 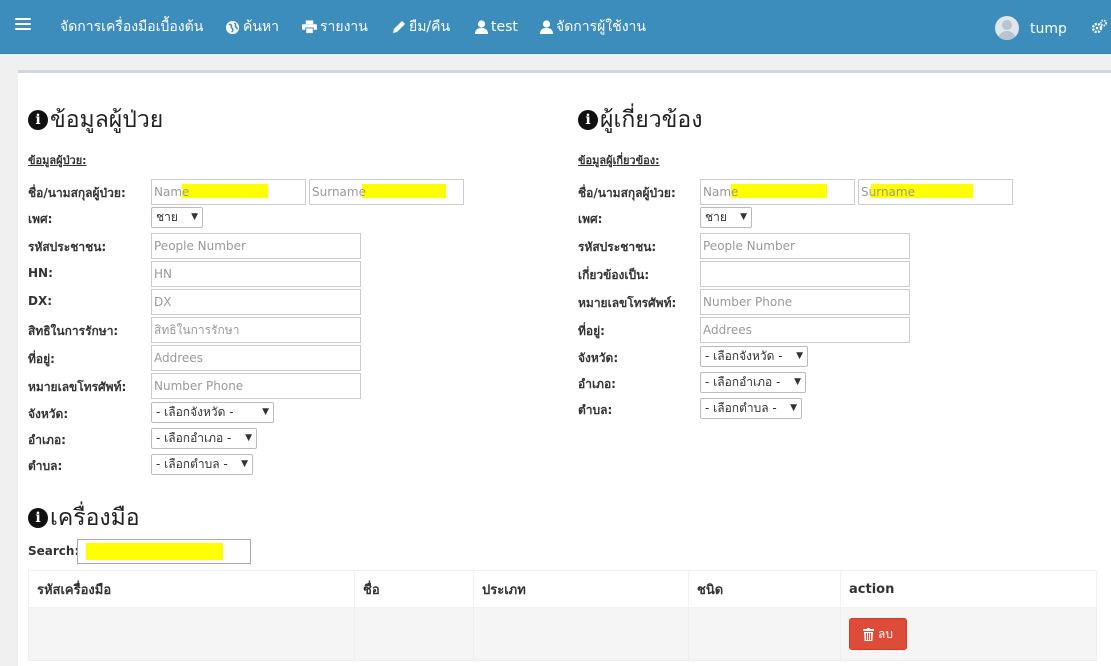 What do you see at coordinates (164, 551) in the screenshot?
I see `tools-search-input` at bounding box center [164, 551].